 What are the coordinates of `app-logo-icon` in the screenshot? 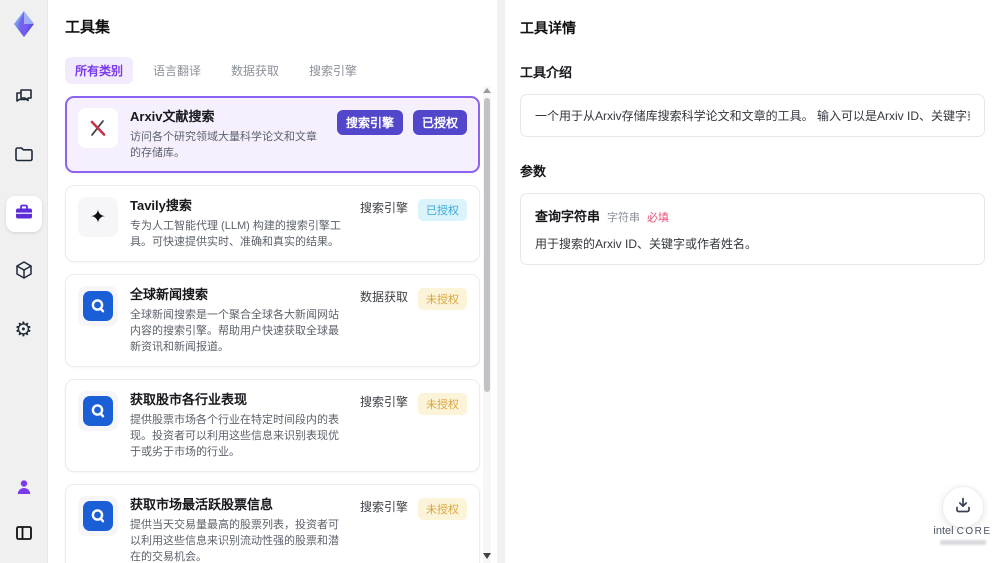 It's located at (24, 24).